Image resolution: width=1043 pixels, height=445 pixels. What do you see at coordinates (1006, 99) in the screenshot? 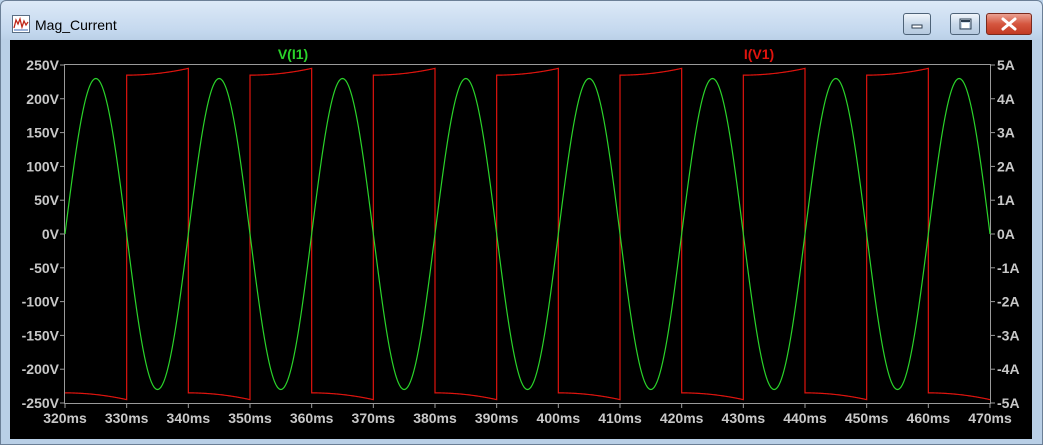
I see `y-right-tick-label: 4A` at bounding box center [1006, 99].